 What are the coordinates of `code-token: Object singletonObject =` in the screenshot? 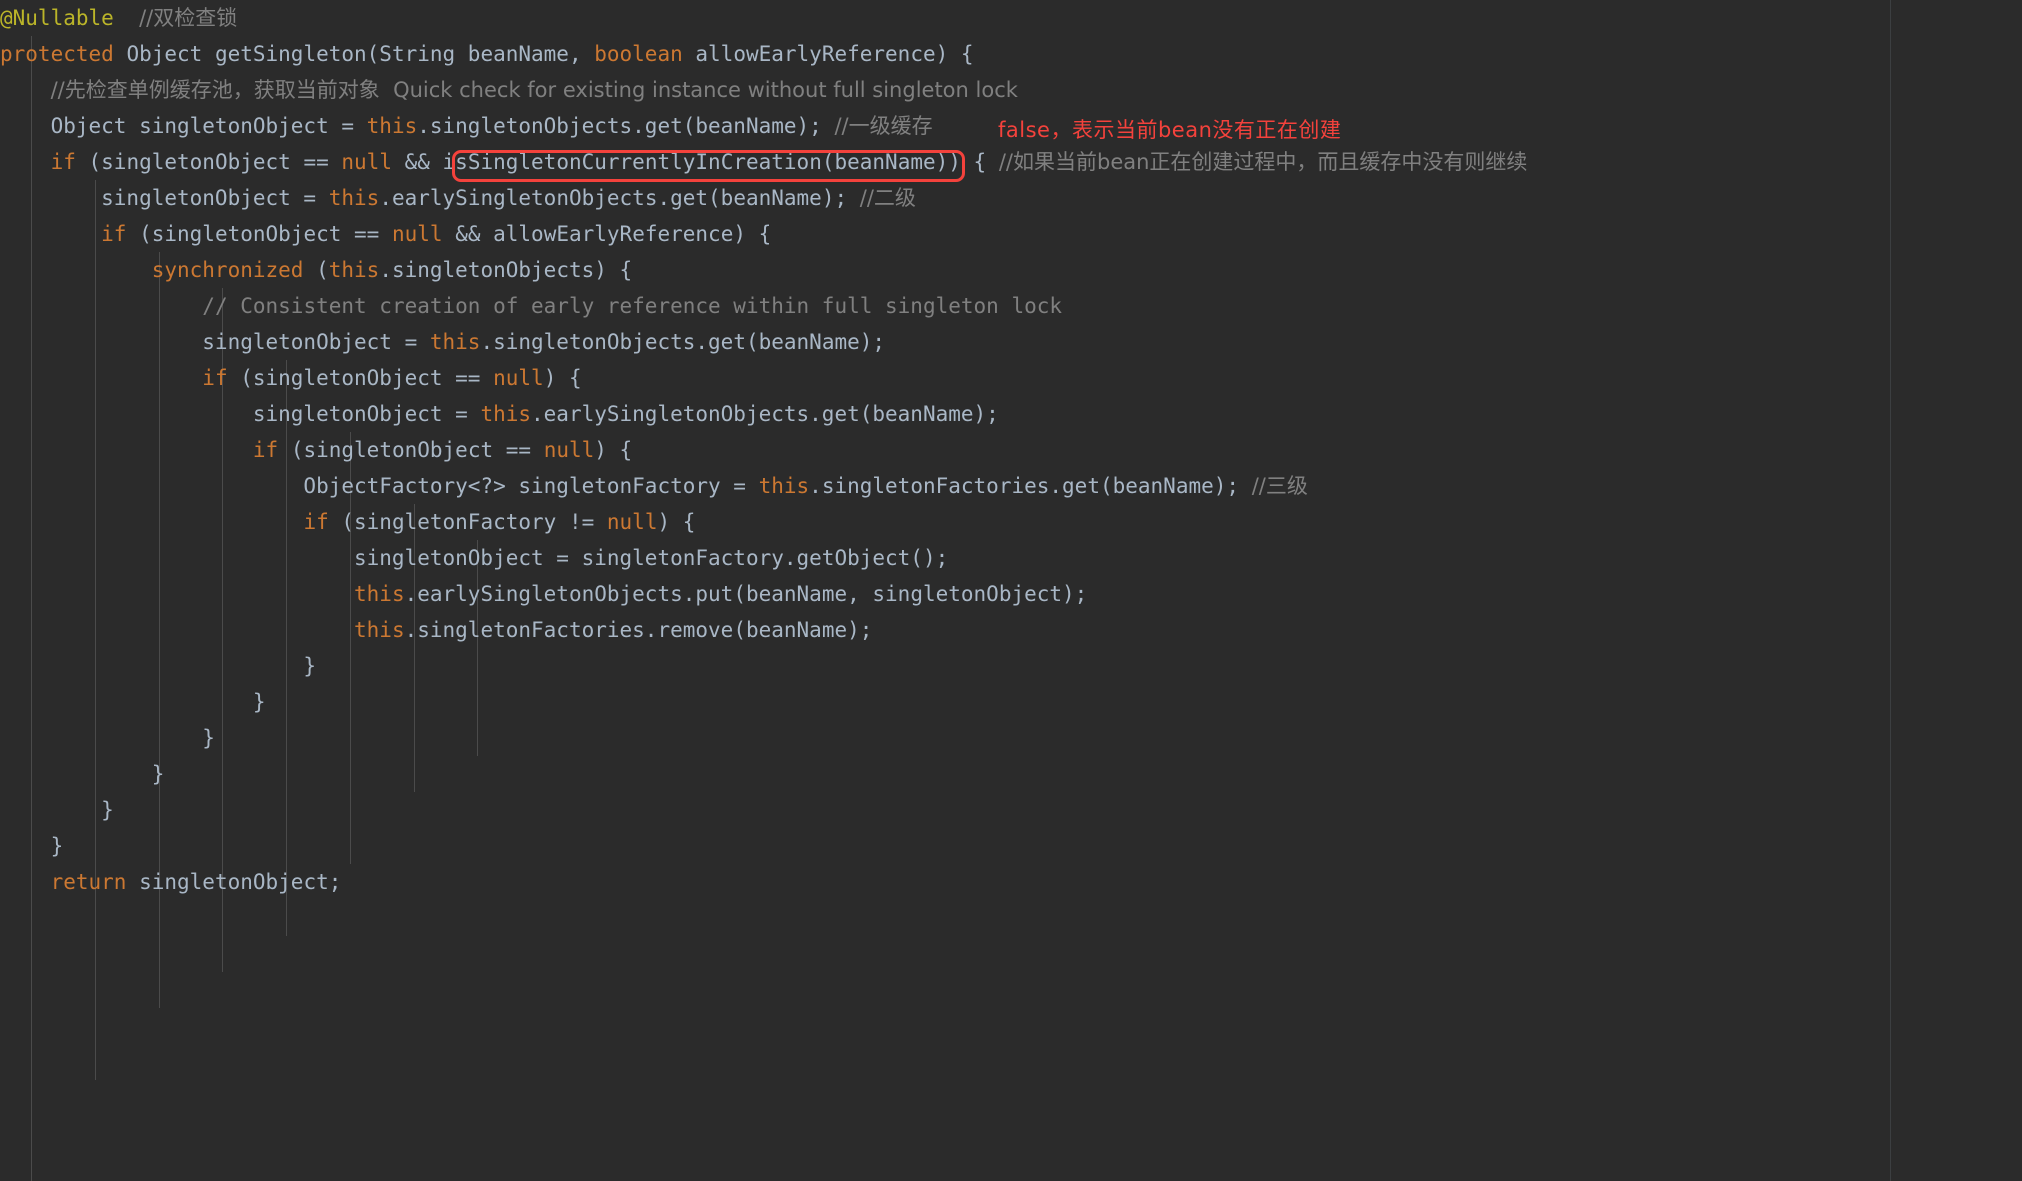 It's located at (183, 126).